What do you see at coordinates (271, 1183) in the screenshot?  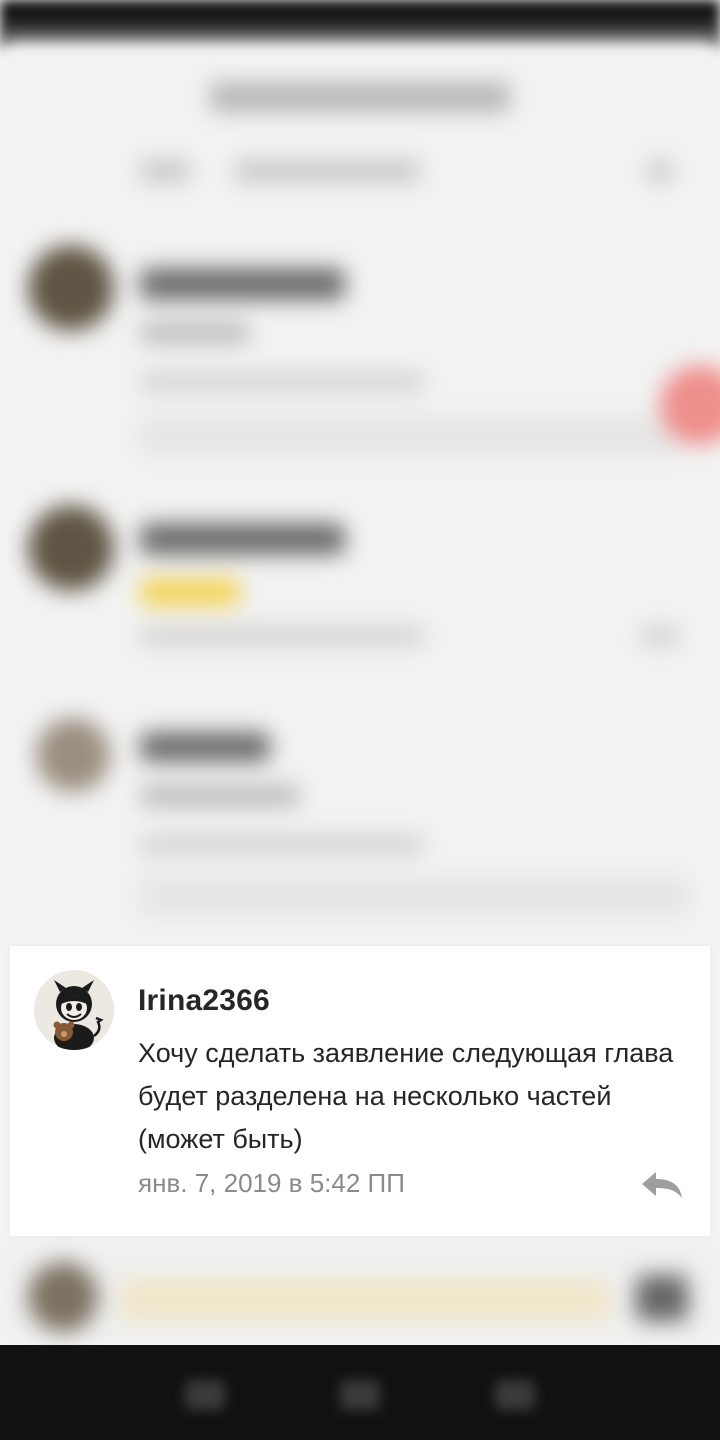 I see `comment-timestamp: янв. 7, 2019 в 5:42 ПП` at bounding box center [271, 1183].